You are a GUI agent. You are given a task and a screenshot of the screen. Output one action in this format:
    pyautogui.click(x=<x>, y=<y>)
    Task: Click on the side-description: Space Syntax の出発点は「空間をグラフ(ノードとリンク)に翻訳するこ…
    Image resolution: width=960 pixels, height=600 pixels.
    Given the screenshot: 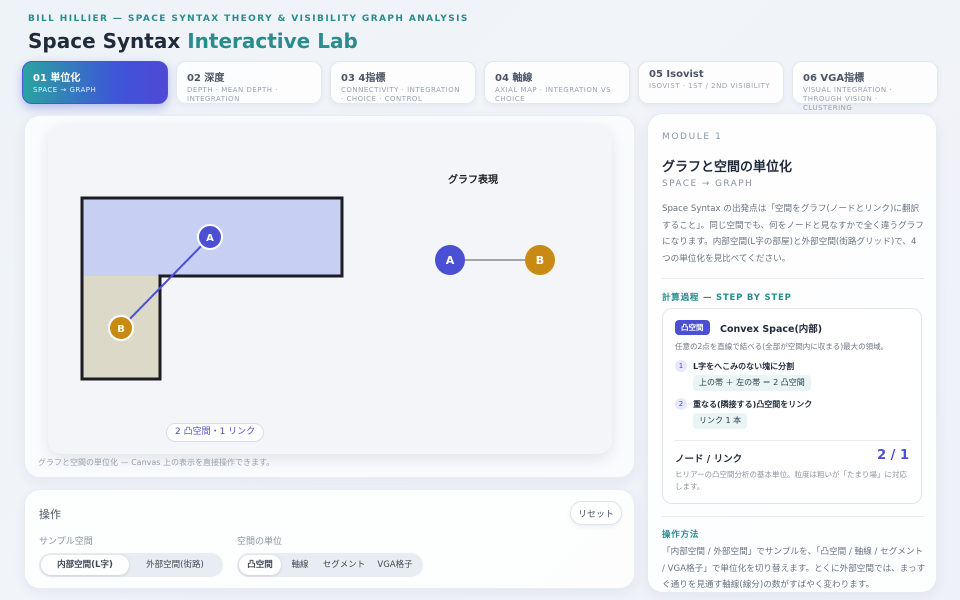 What is the action you would take?
    pyautogui.click(x=793, y=234)
    